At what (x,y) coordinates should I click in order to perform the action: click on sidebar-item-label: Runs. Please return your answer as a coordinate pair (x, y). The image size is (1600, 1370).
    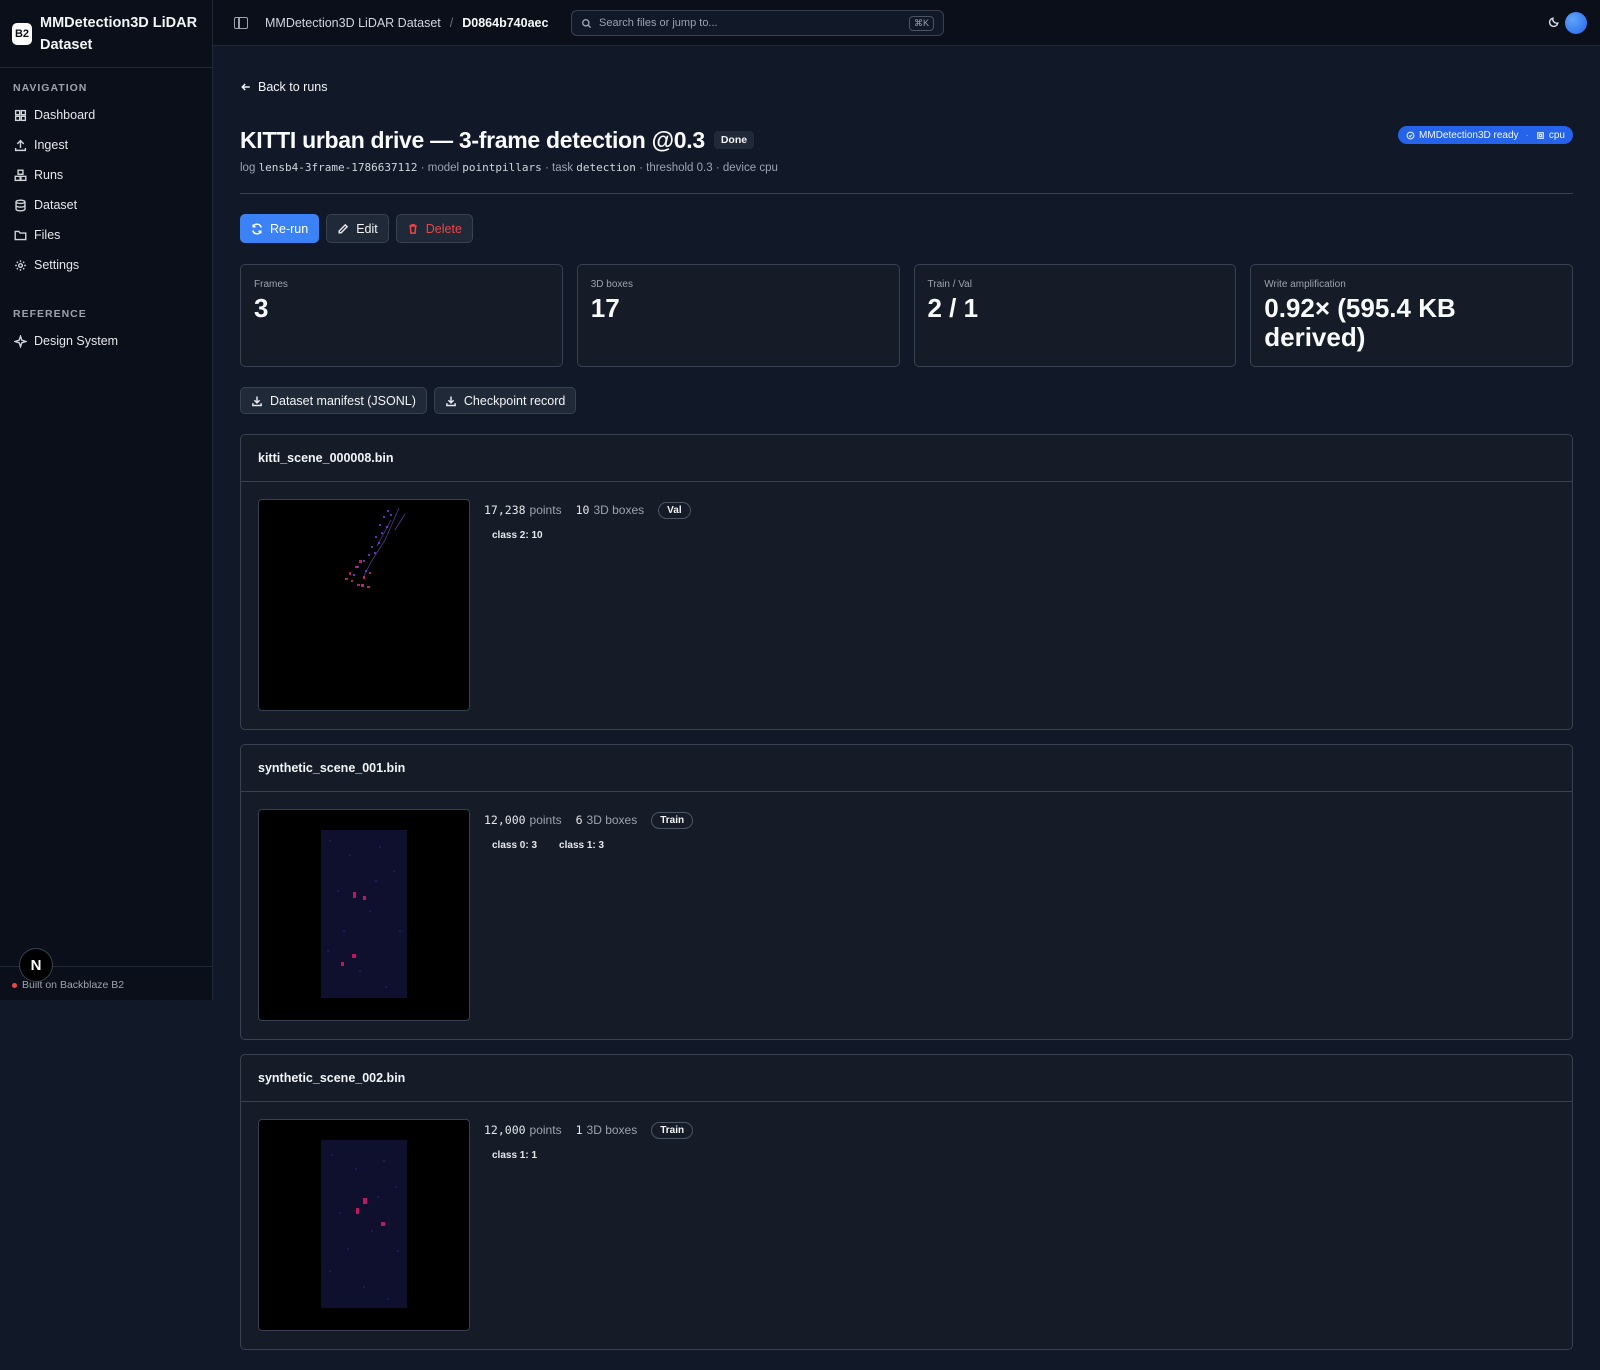
    Looking at the image, I should click on (49, 175).